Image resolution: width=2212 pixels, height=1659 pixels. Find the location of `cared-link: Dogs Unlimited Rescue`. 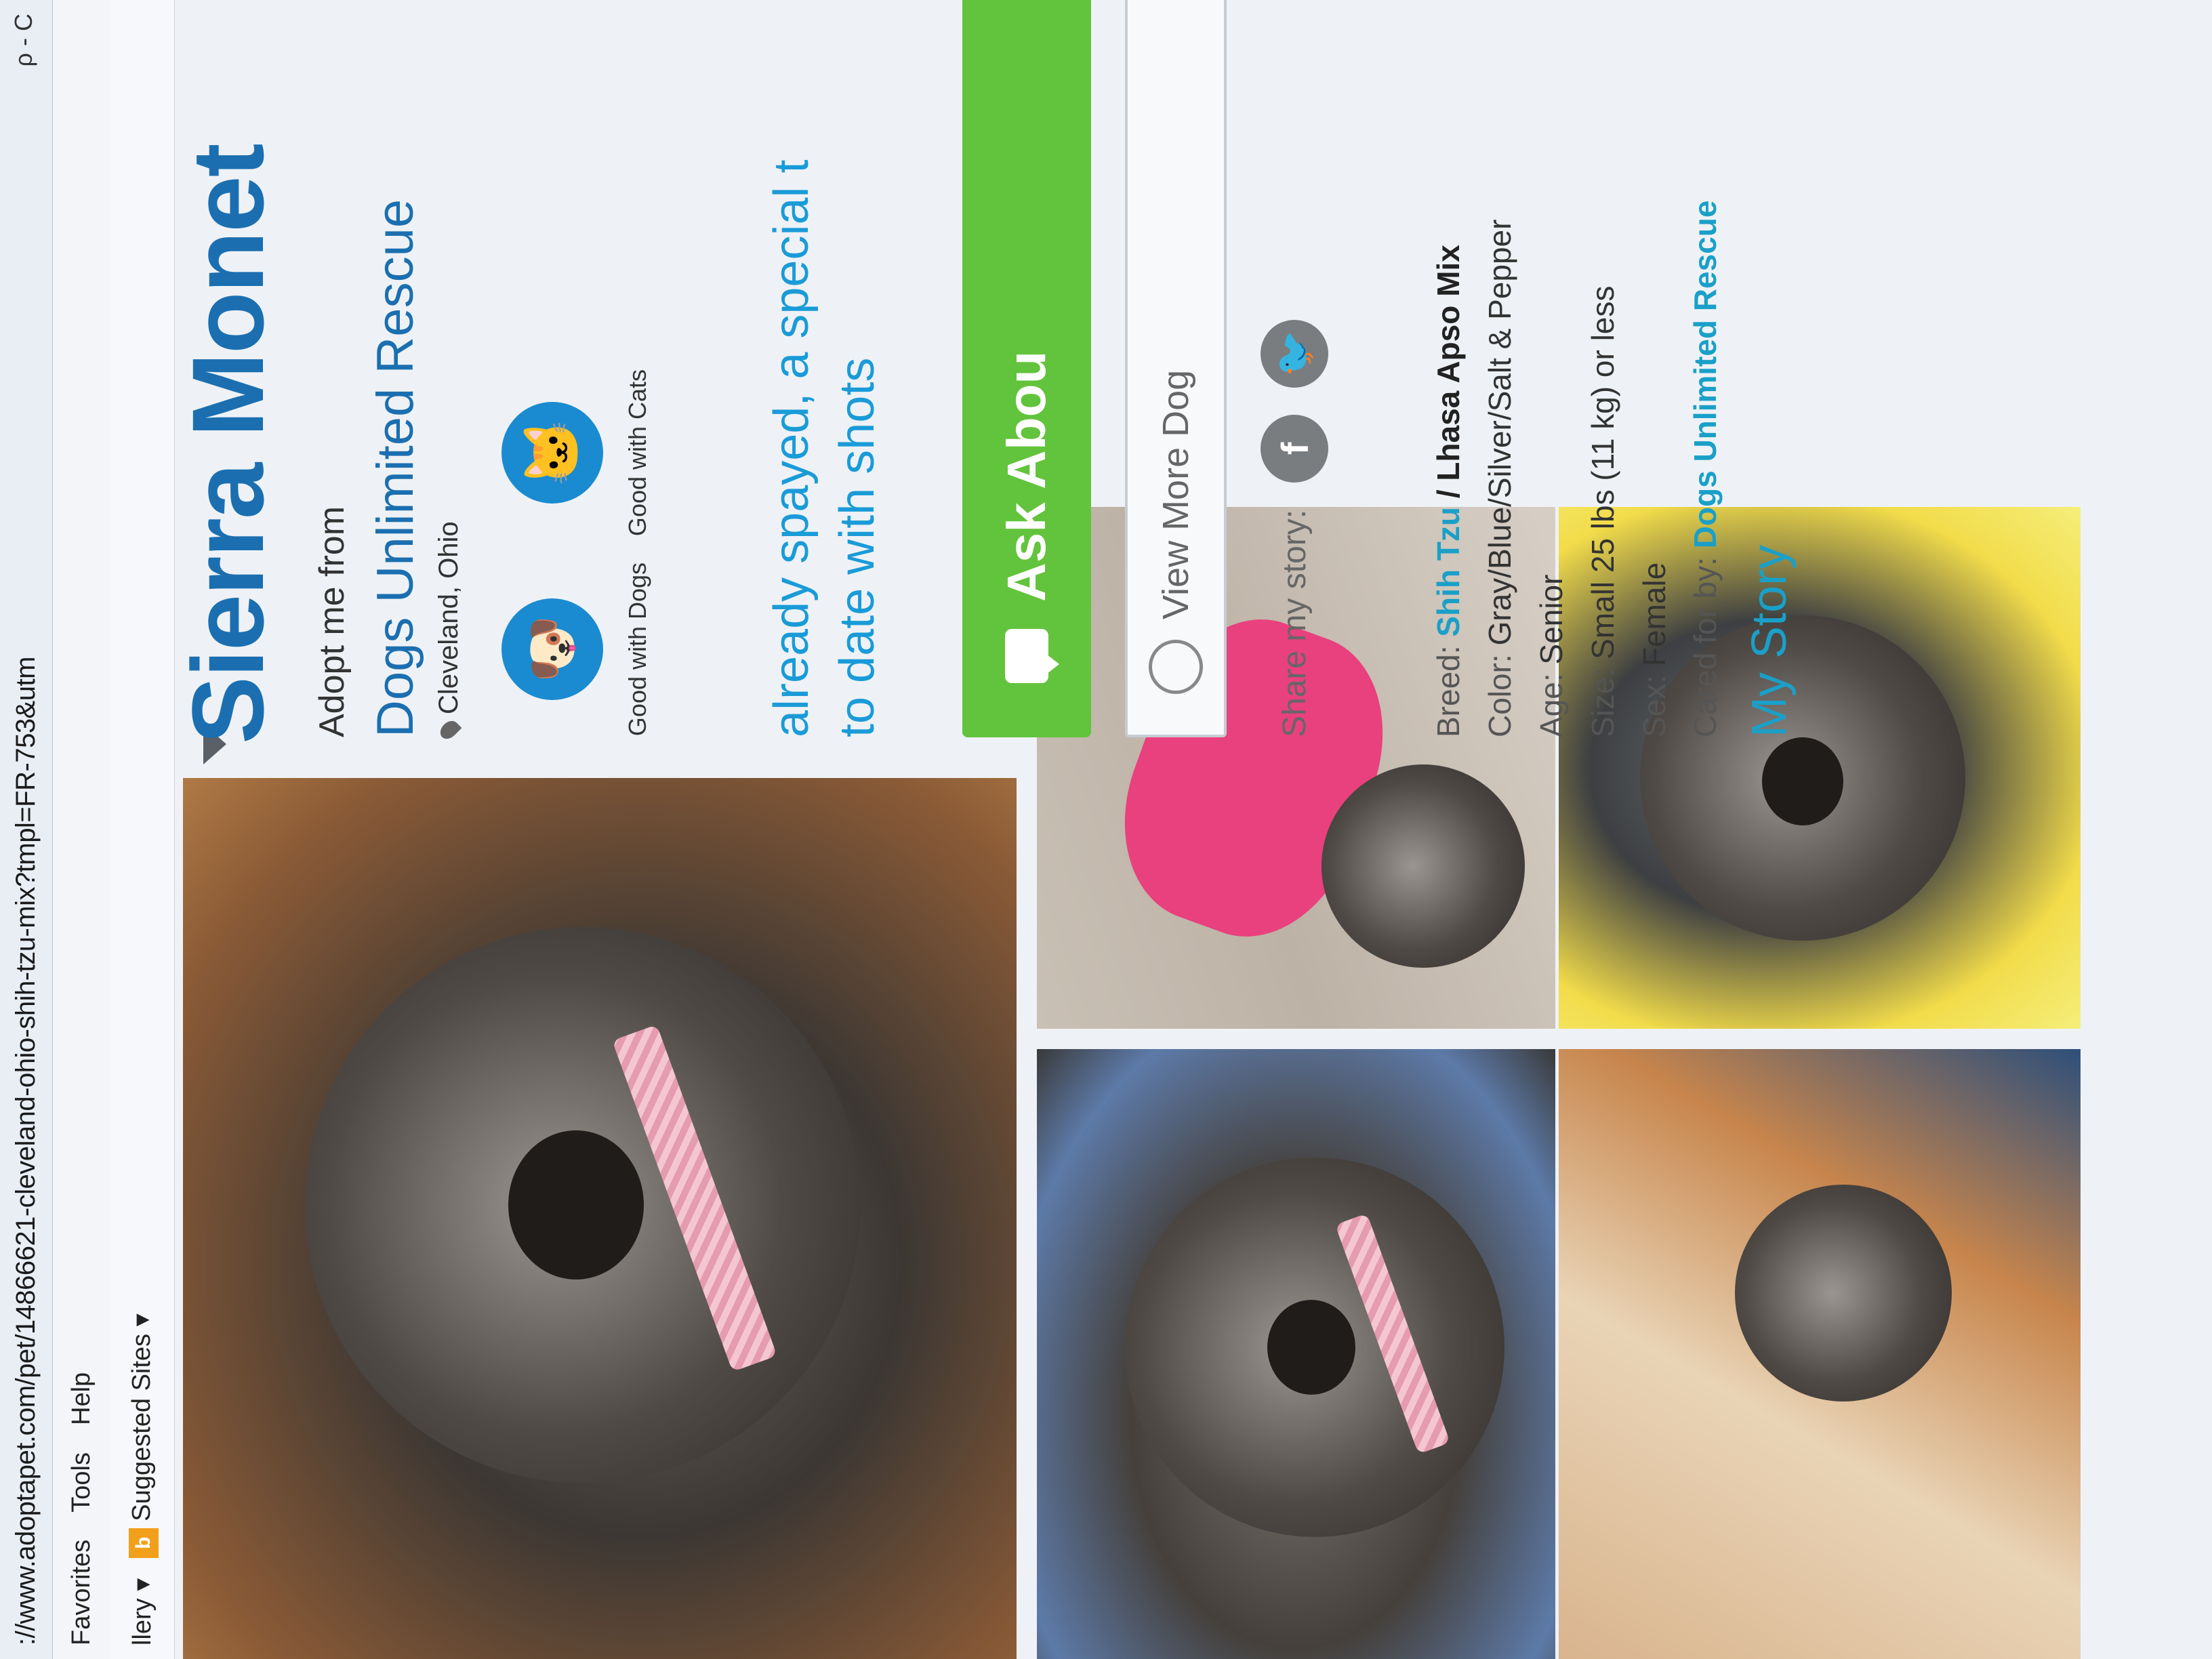

cared-link: Dogs Unlimited Rescue is located at coordinates (1705, 375).